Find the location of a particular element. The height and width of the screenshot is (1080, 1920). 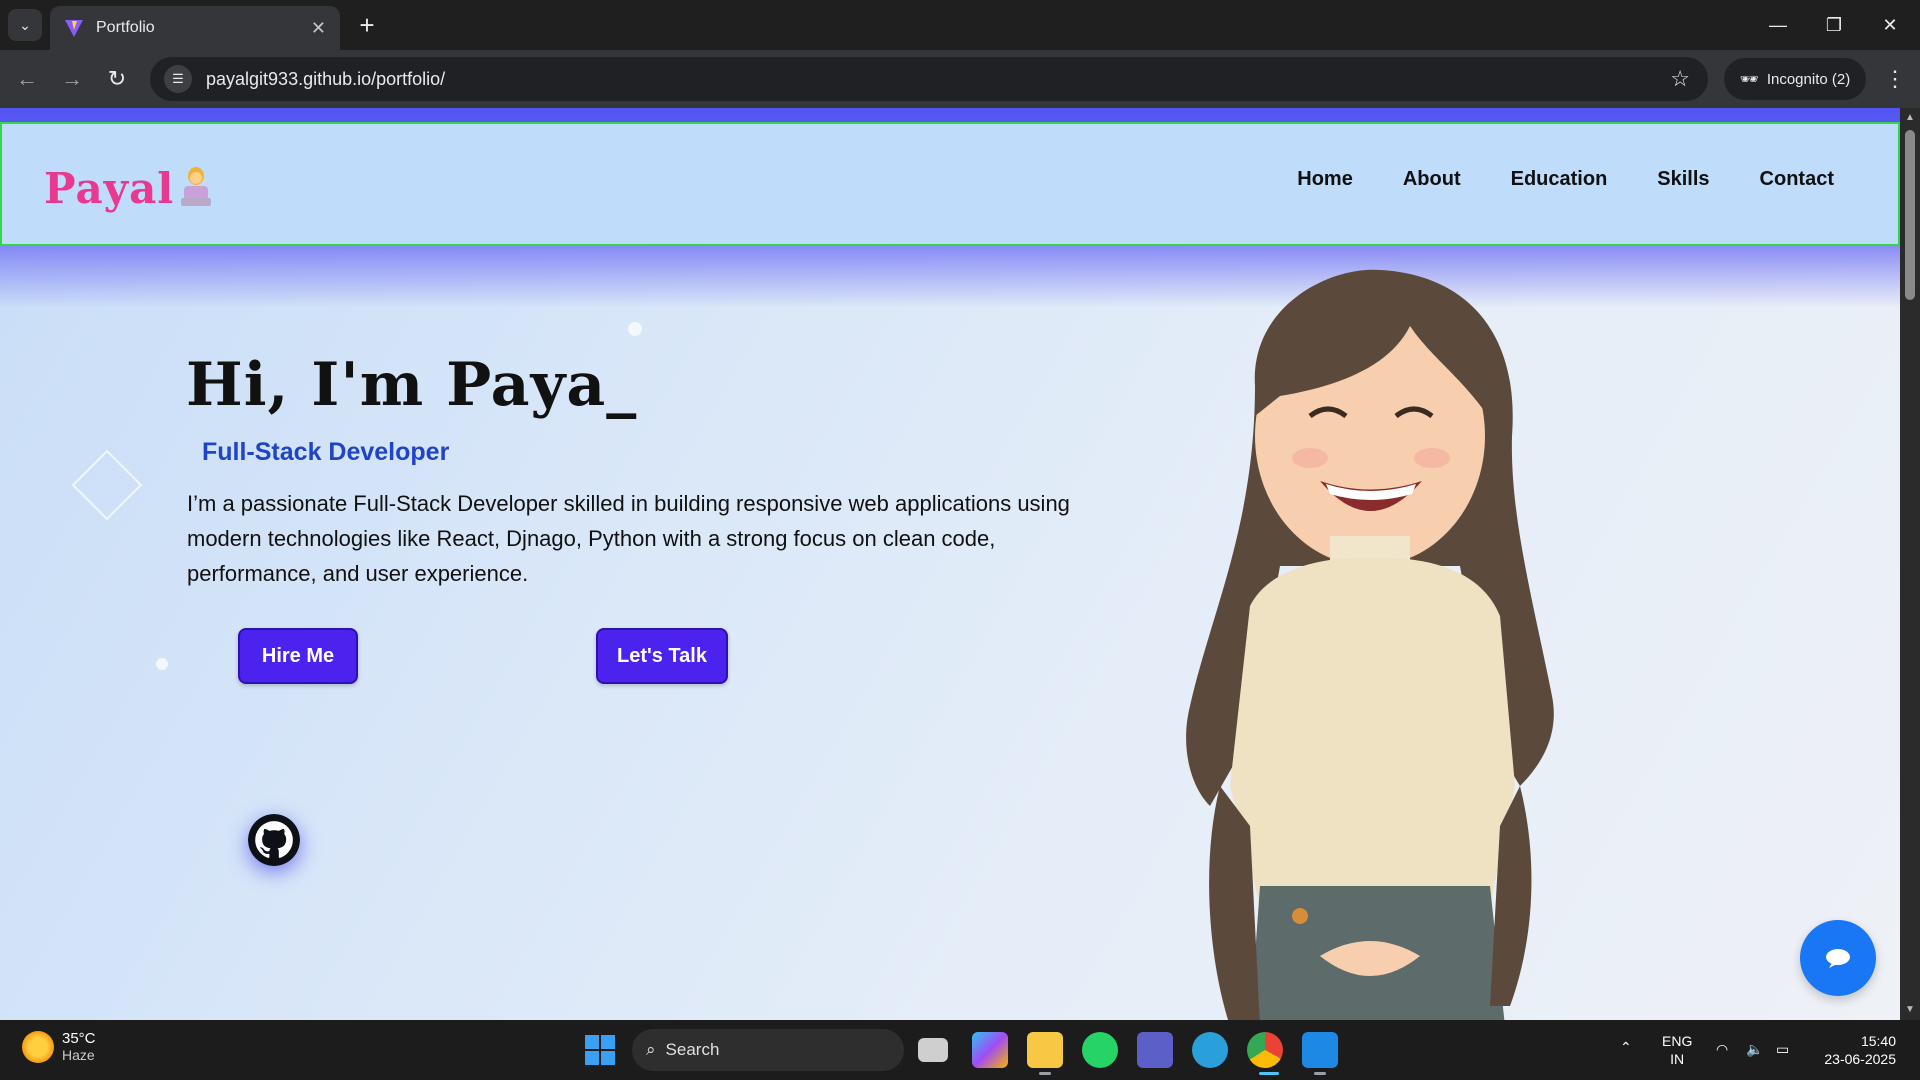

nav-about: About is located at coordinates (1432, 179).